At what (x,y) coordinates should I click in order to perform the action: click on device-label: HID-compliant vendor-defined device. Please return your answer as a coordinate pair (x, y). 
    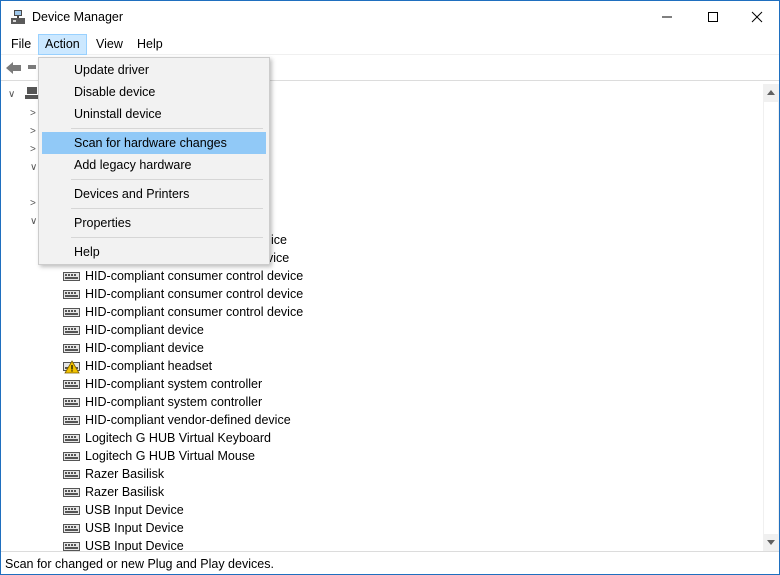
    Looking at the image, I should click on (188, 420).